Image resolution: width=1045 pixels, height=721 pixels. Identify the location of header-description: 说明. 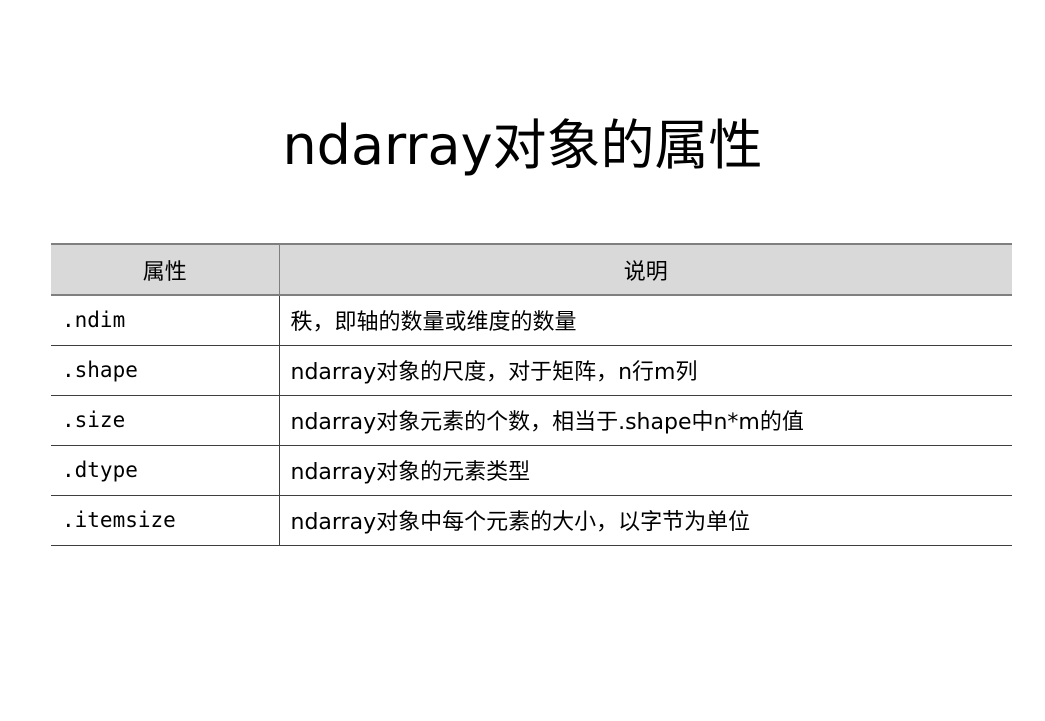
(645, 269).